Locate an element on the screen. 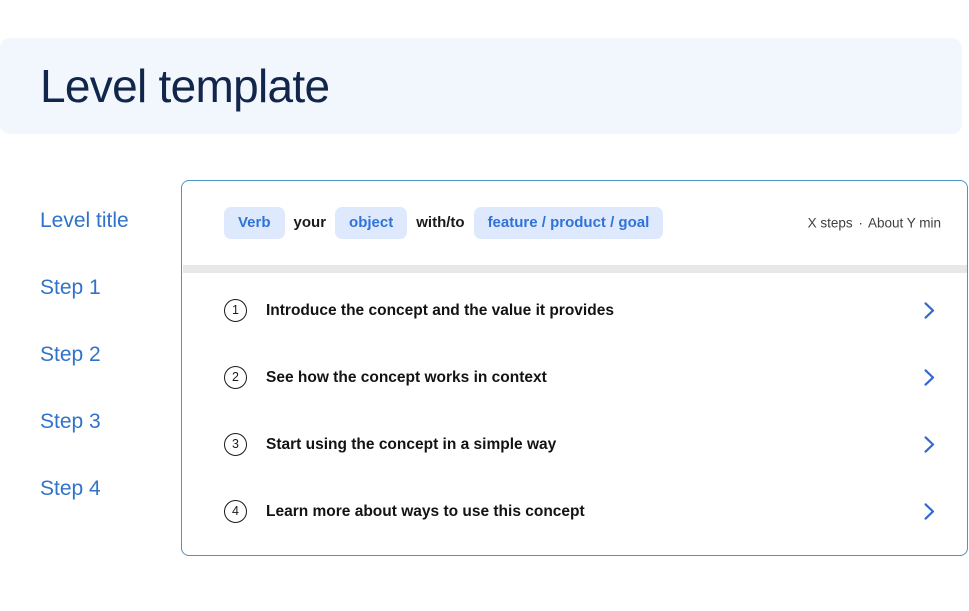 The image size is (969, 611). card-divider is located at coordinates (575, 269).